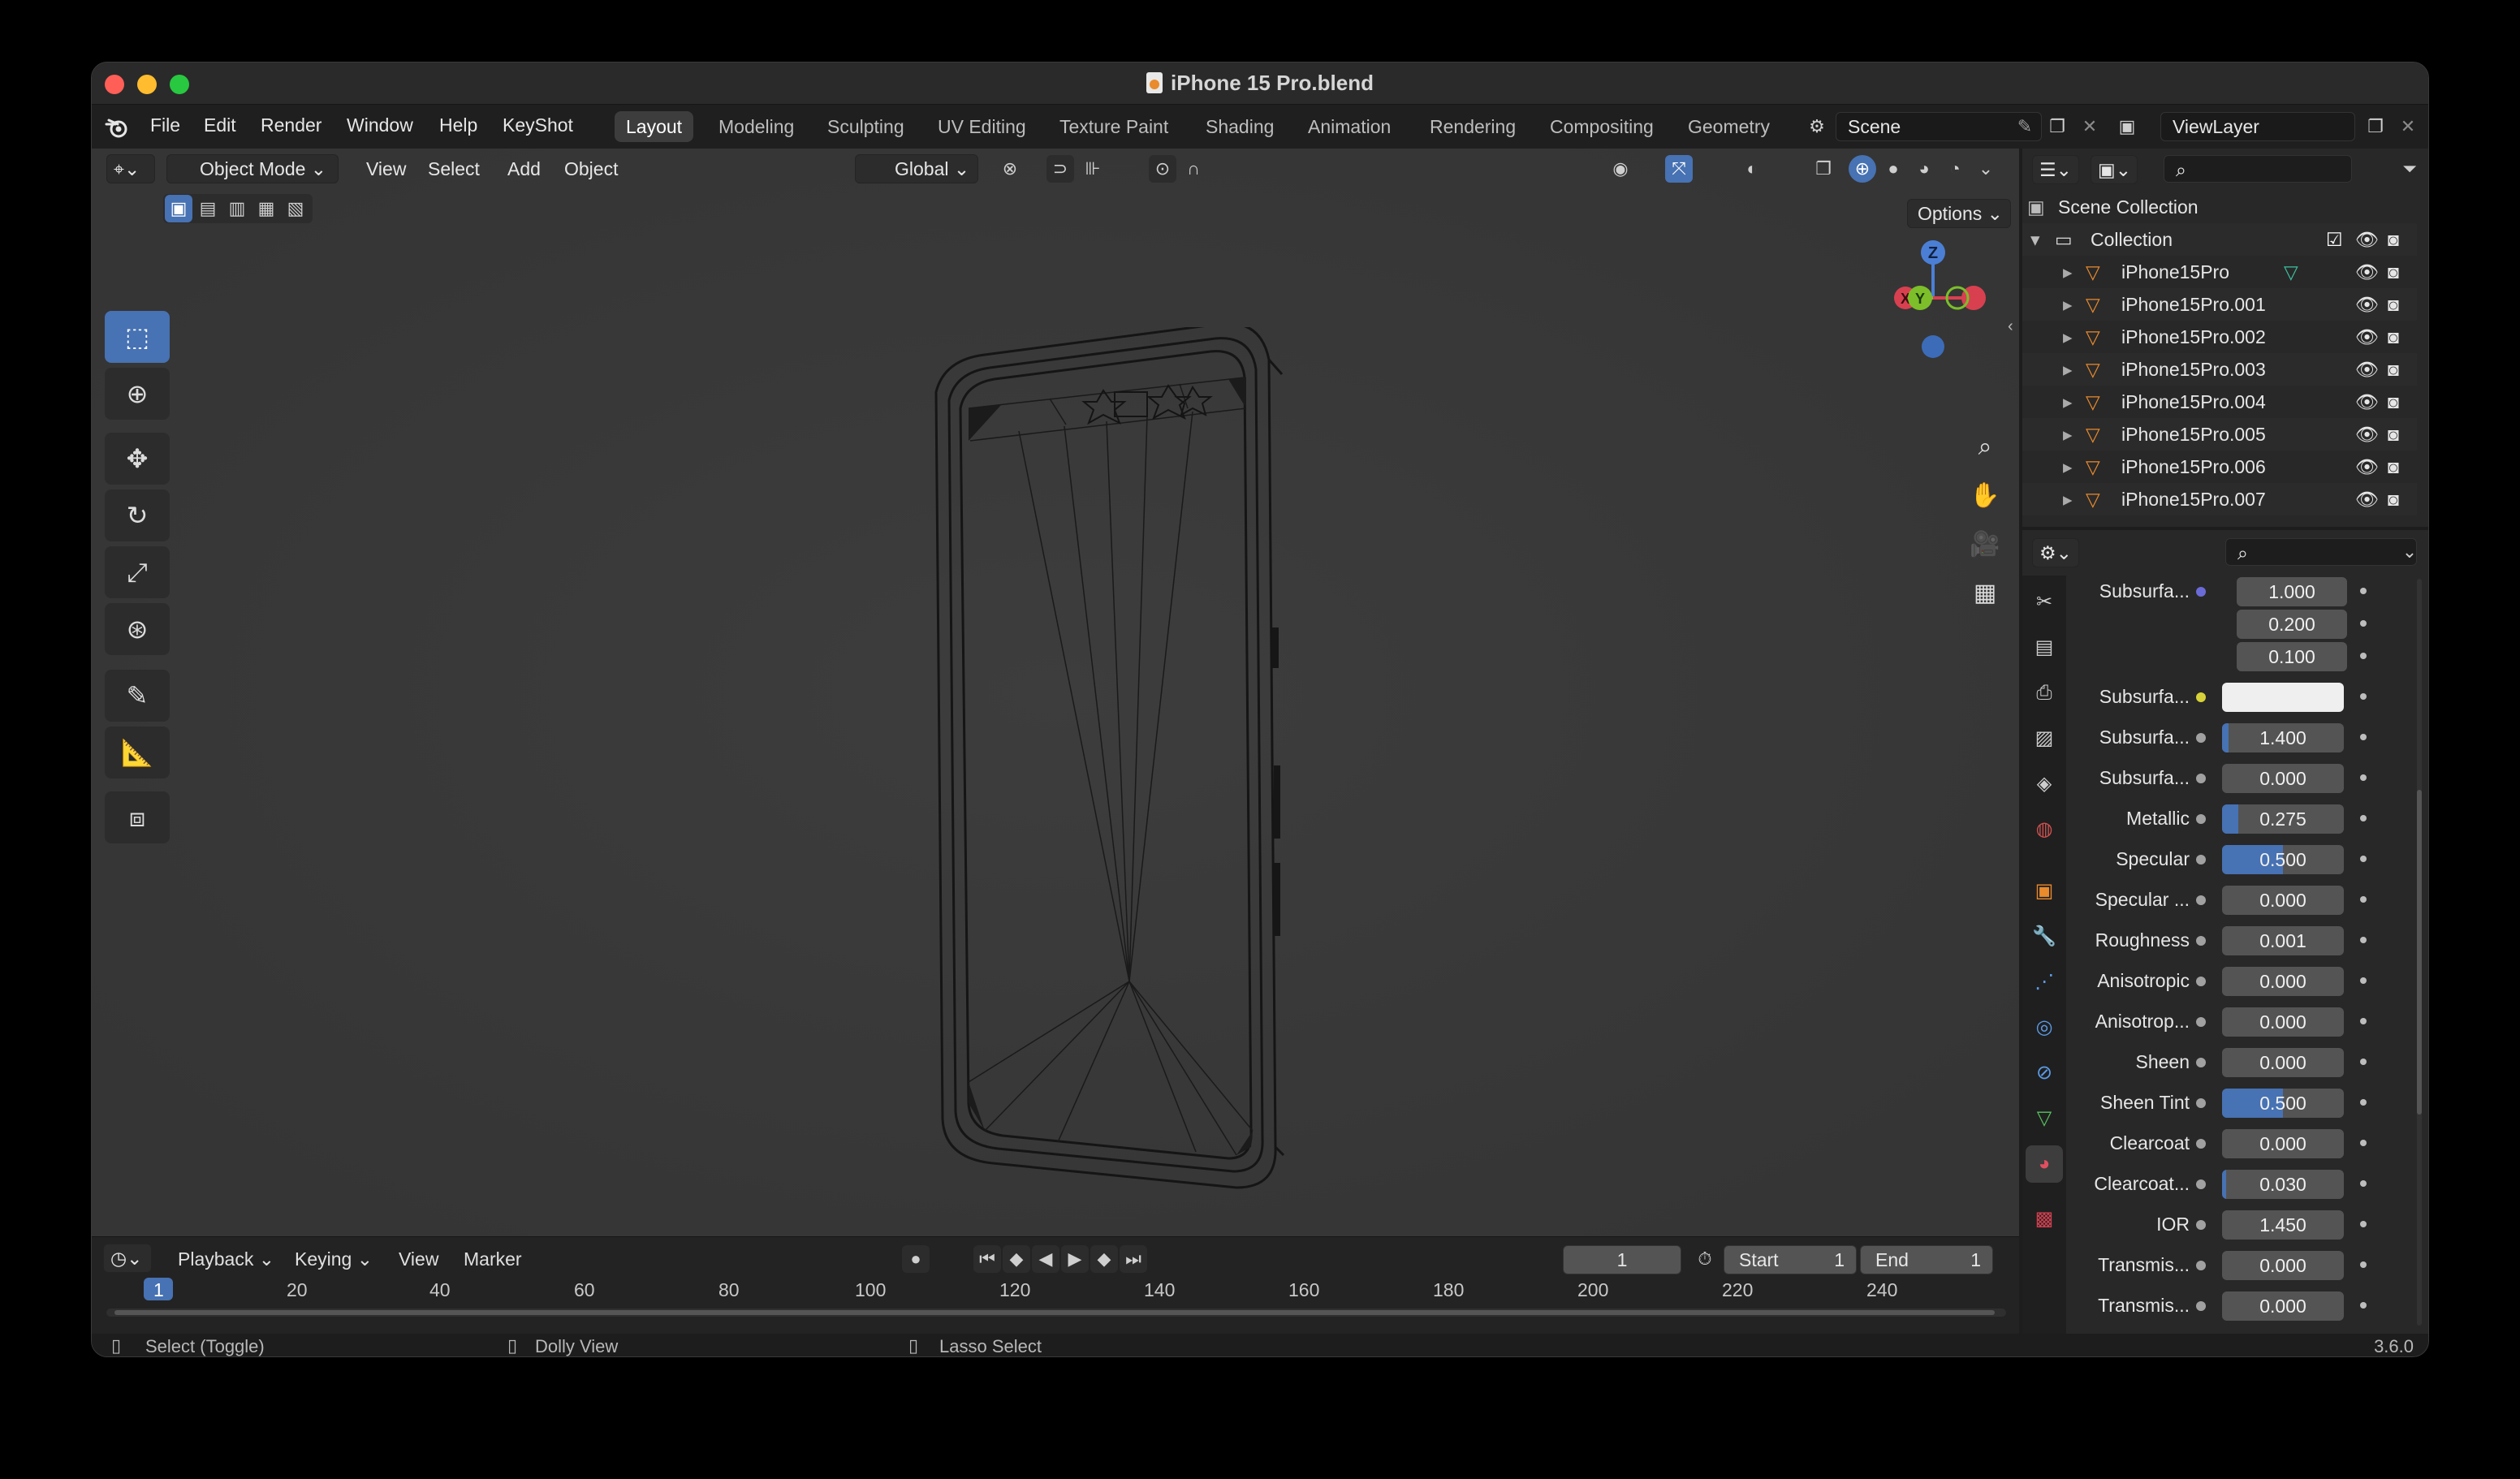  Describe the element at coordinates (1239, 126) in the screenshot. I see `tab-shading: Shading` at that location.